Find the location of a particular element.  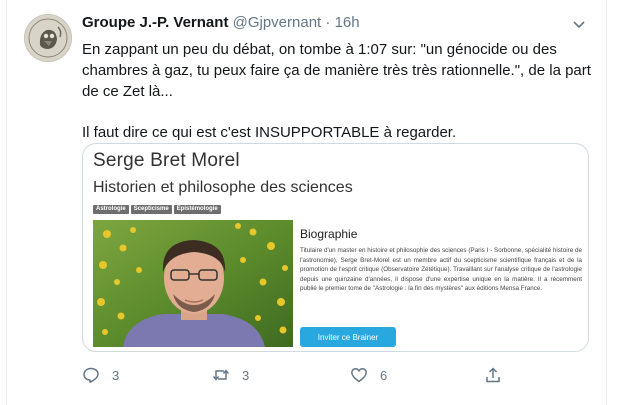

timestamp: 16h is located at coordinates (347, 22).